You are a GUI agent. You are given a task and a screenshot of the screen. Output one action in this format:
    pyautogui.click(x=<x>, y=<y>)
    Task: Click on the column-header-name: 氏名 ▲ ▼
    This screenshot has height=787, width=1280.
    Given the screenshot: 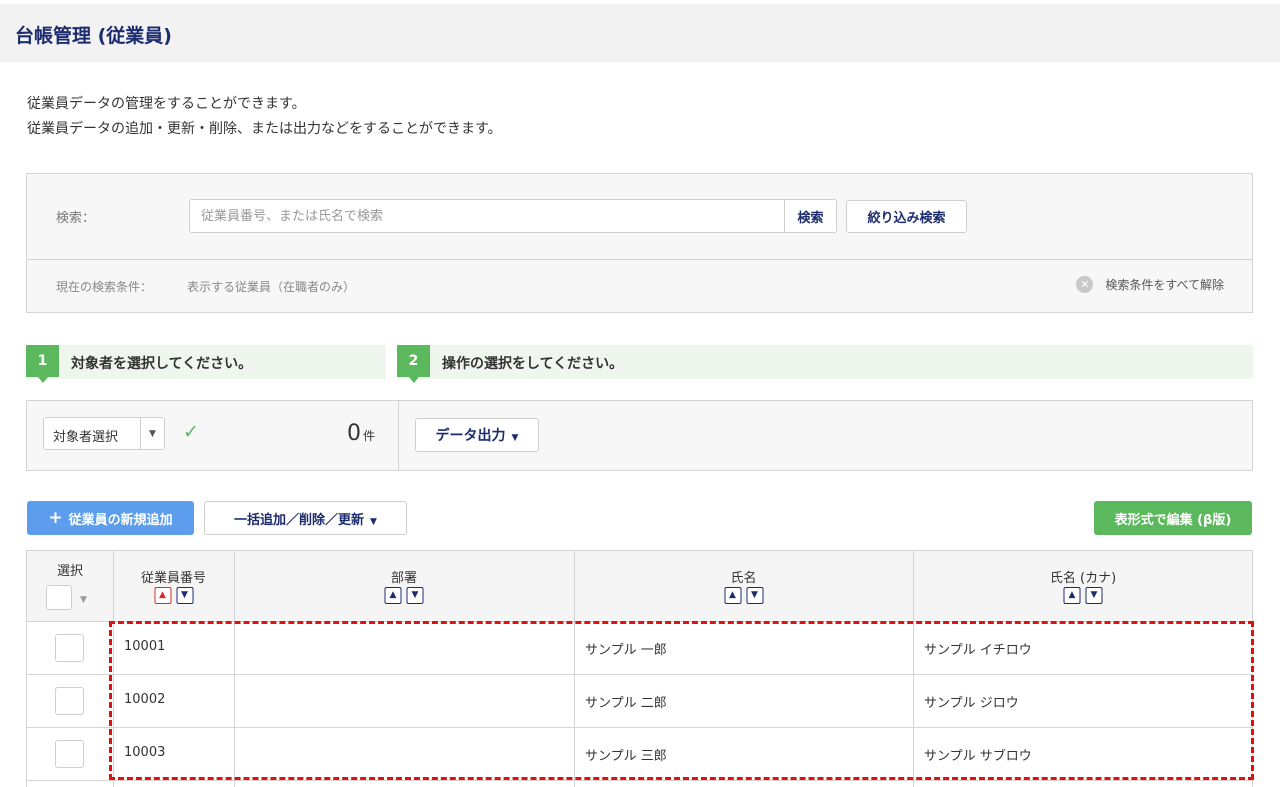 What is the action you would take?
    pyautogui.click(x=743, y=586)
    